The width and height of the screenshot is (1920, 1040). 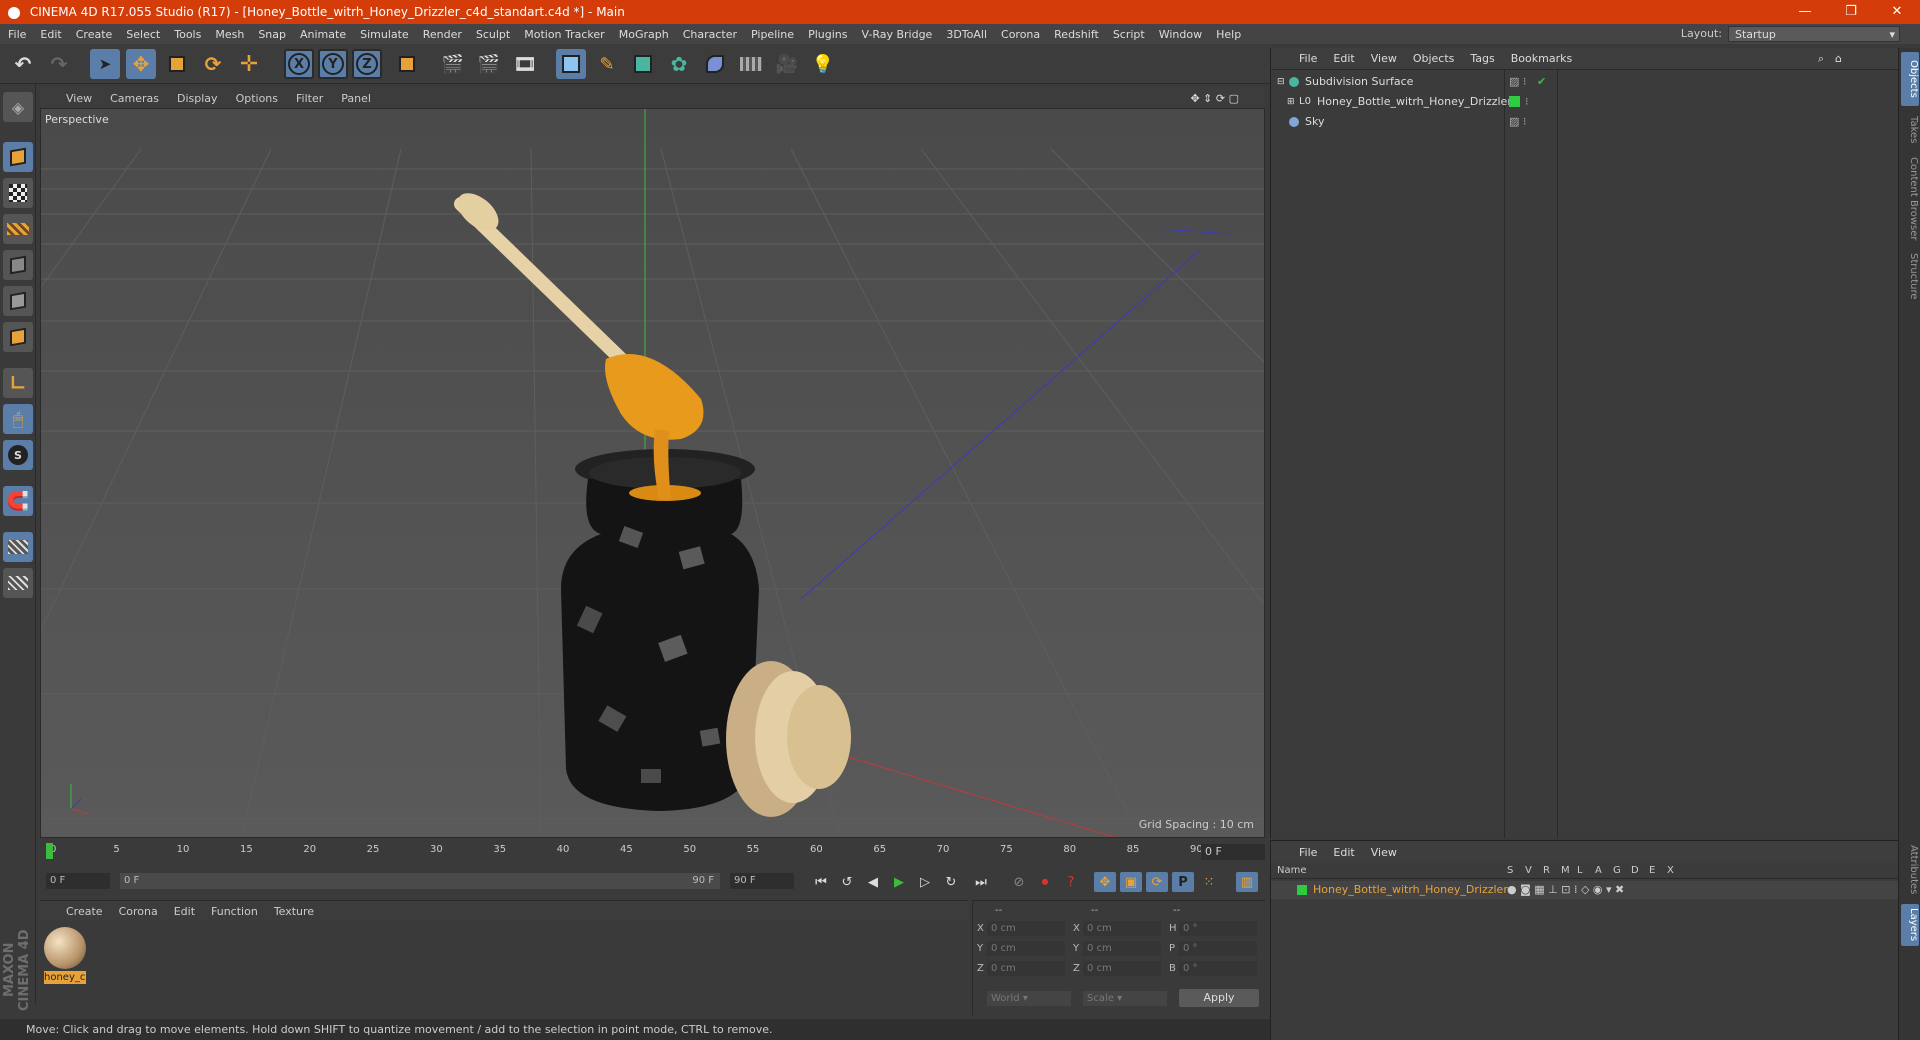 I want to click on rotate-tool-button: ⟳, so click(x=213, y=64).